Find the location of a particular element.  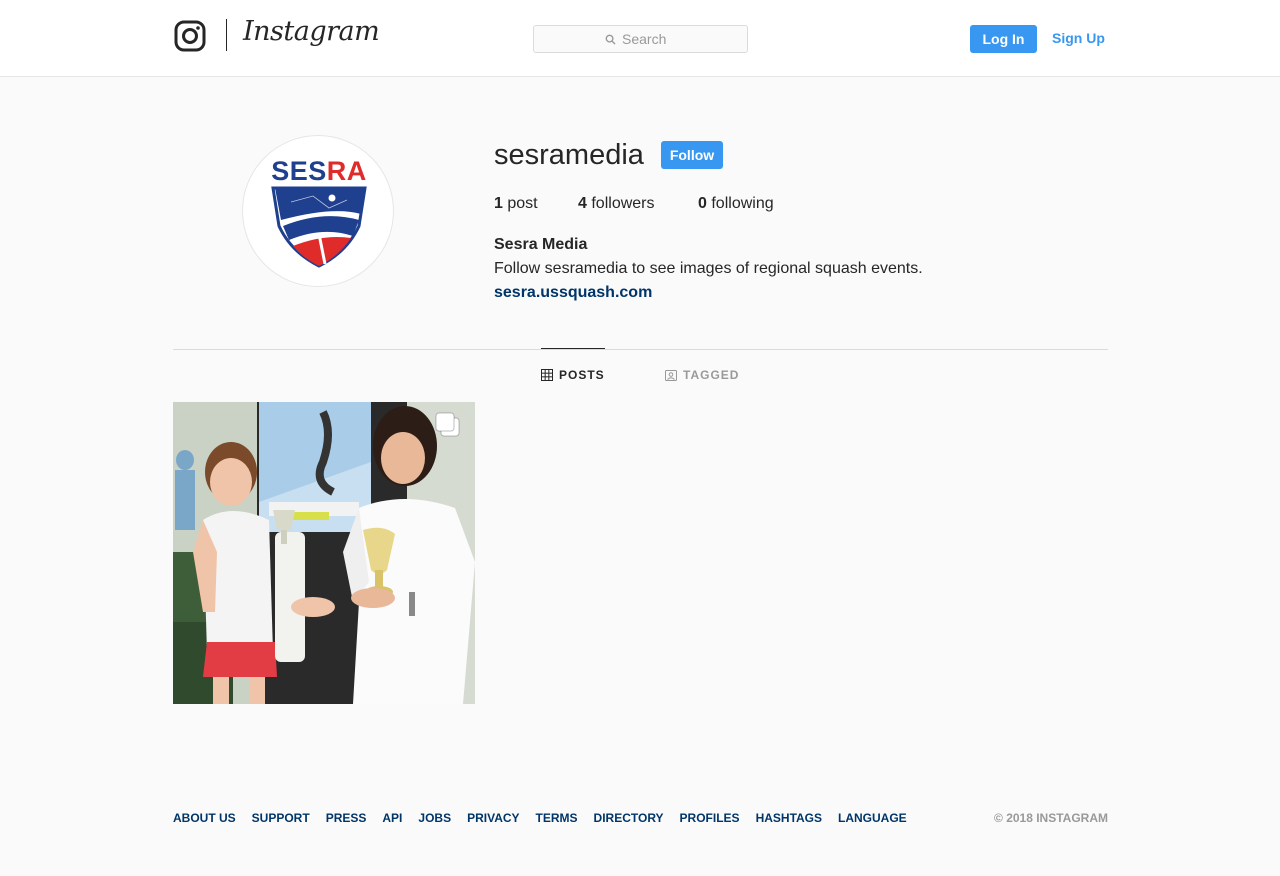

copyright: © 2018 INSTAGRAM is located at coordinates (1051, 818).